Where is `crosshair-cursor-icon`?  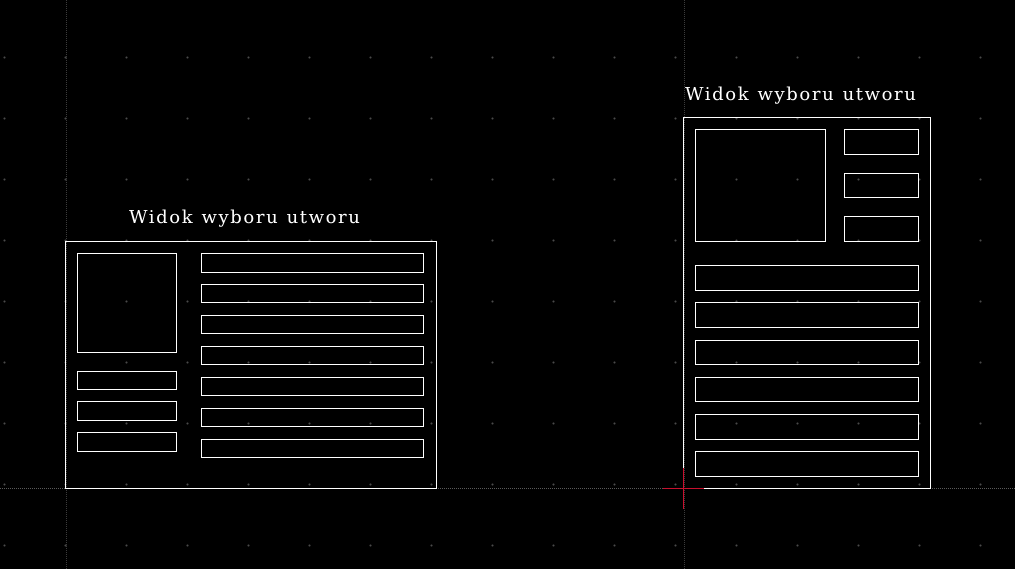
crosshair-cursor-icon is located at coordinates (683, 488).